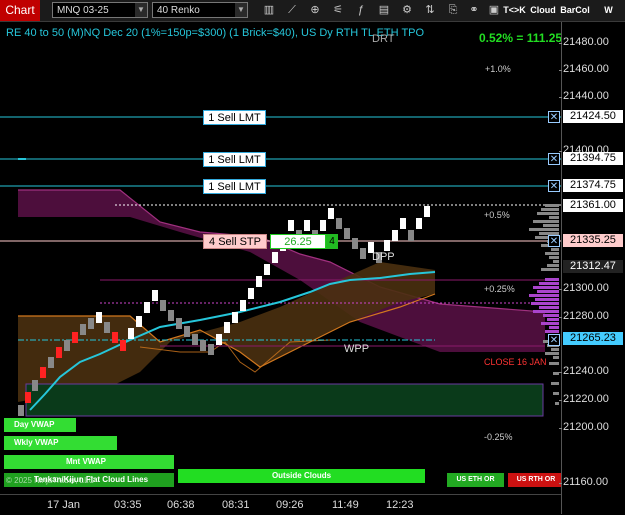 The image size is (625, 515). I want to click on zoom-icon: ⊕, so click(315, 10).